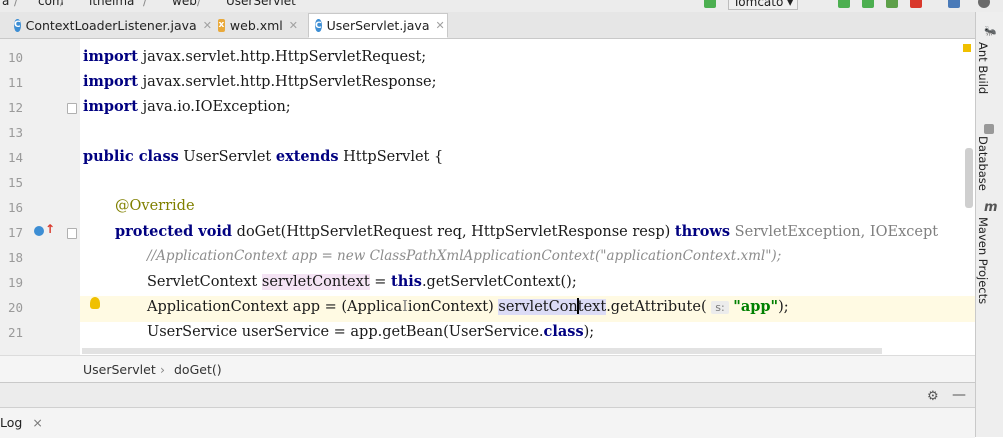  I want to click on tab-label: web.xml, so click(256, 25).